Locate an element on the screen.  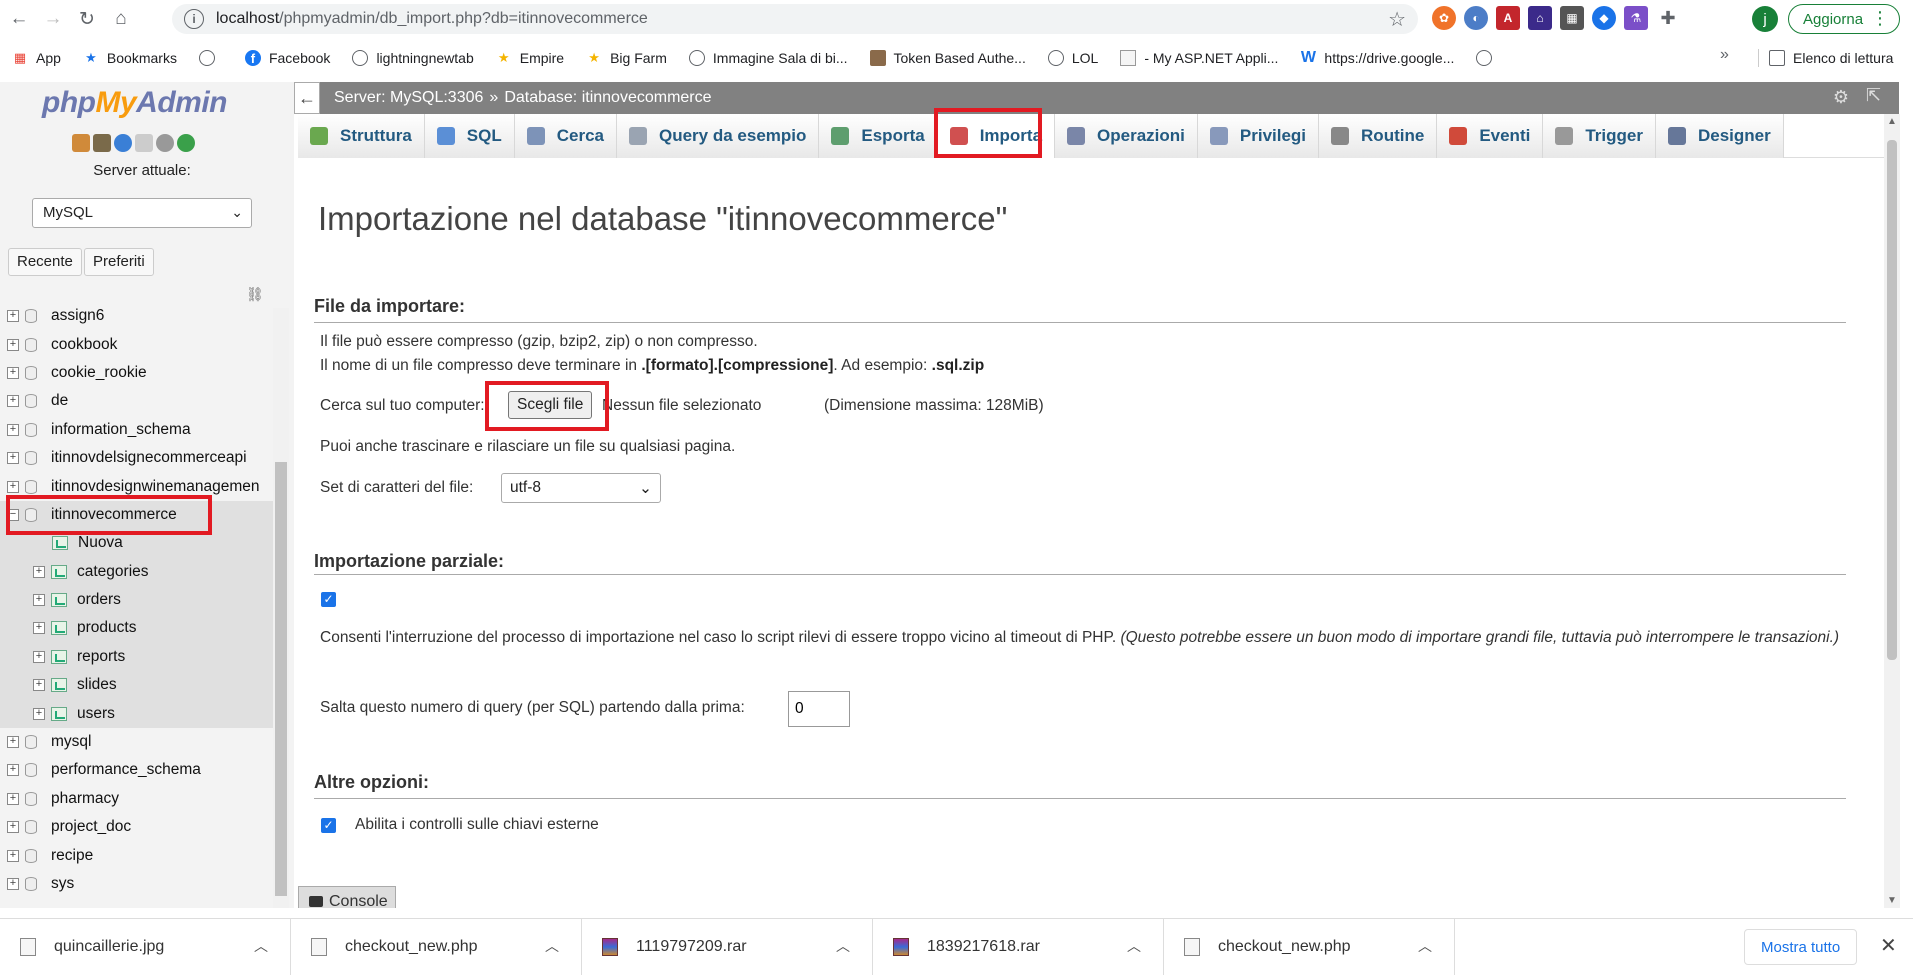
extension-shield-icon: ◆ is located at coordinates (1604, 18).